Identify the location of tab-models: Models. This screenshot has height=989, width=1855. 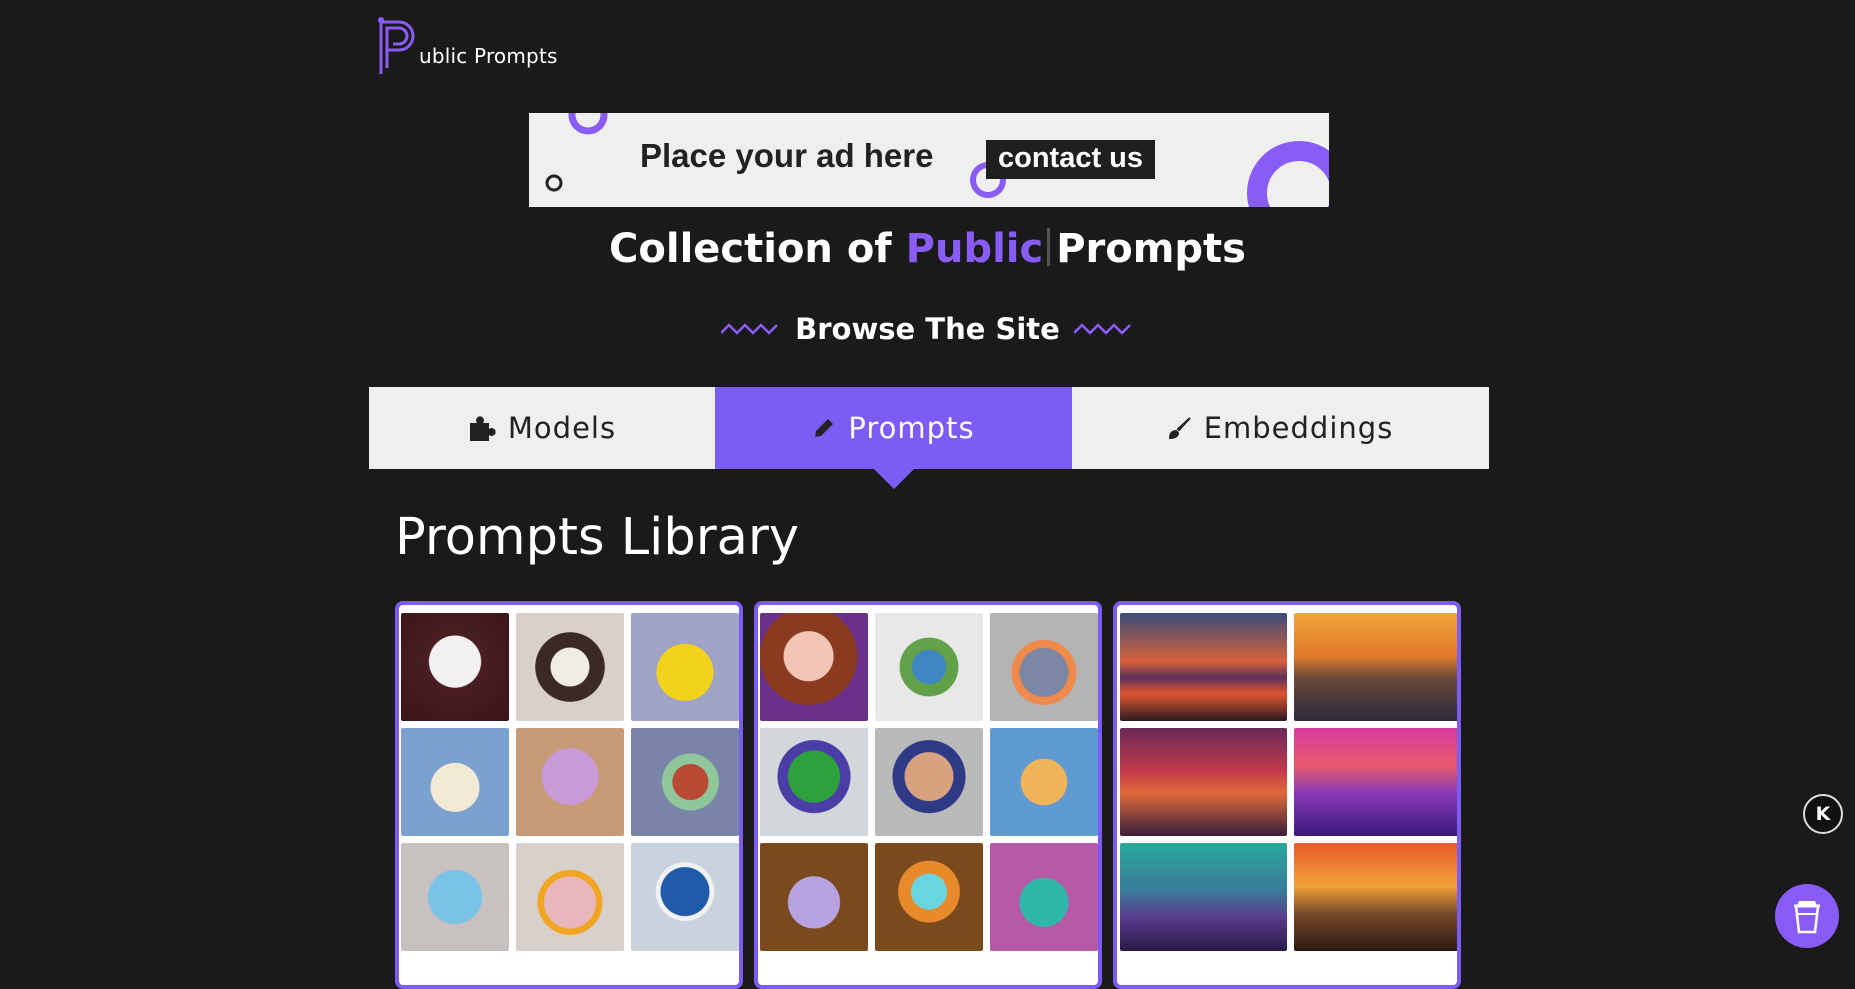
(542, 428).